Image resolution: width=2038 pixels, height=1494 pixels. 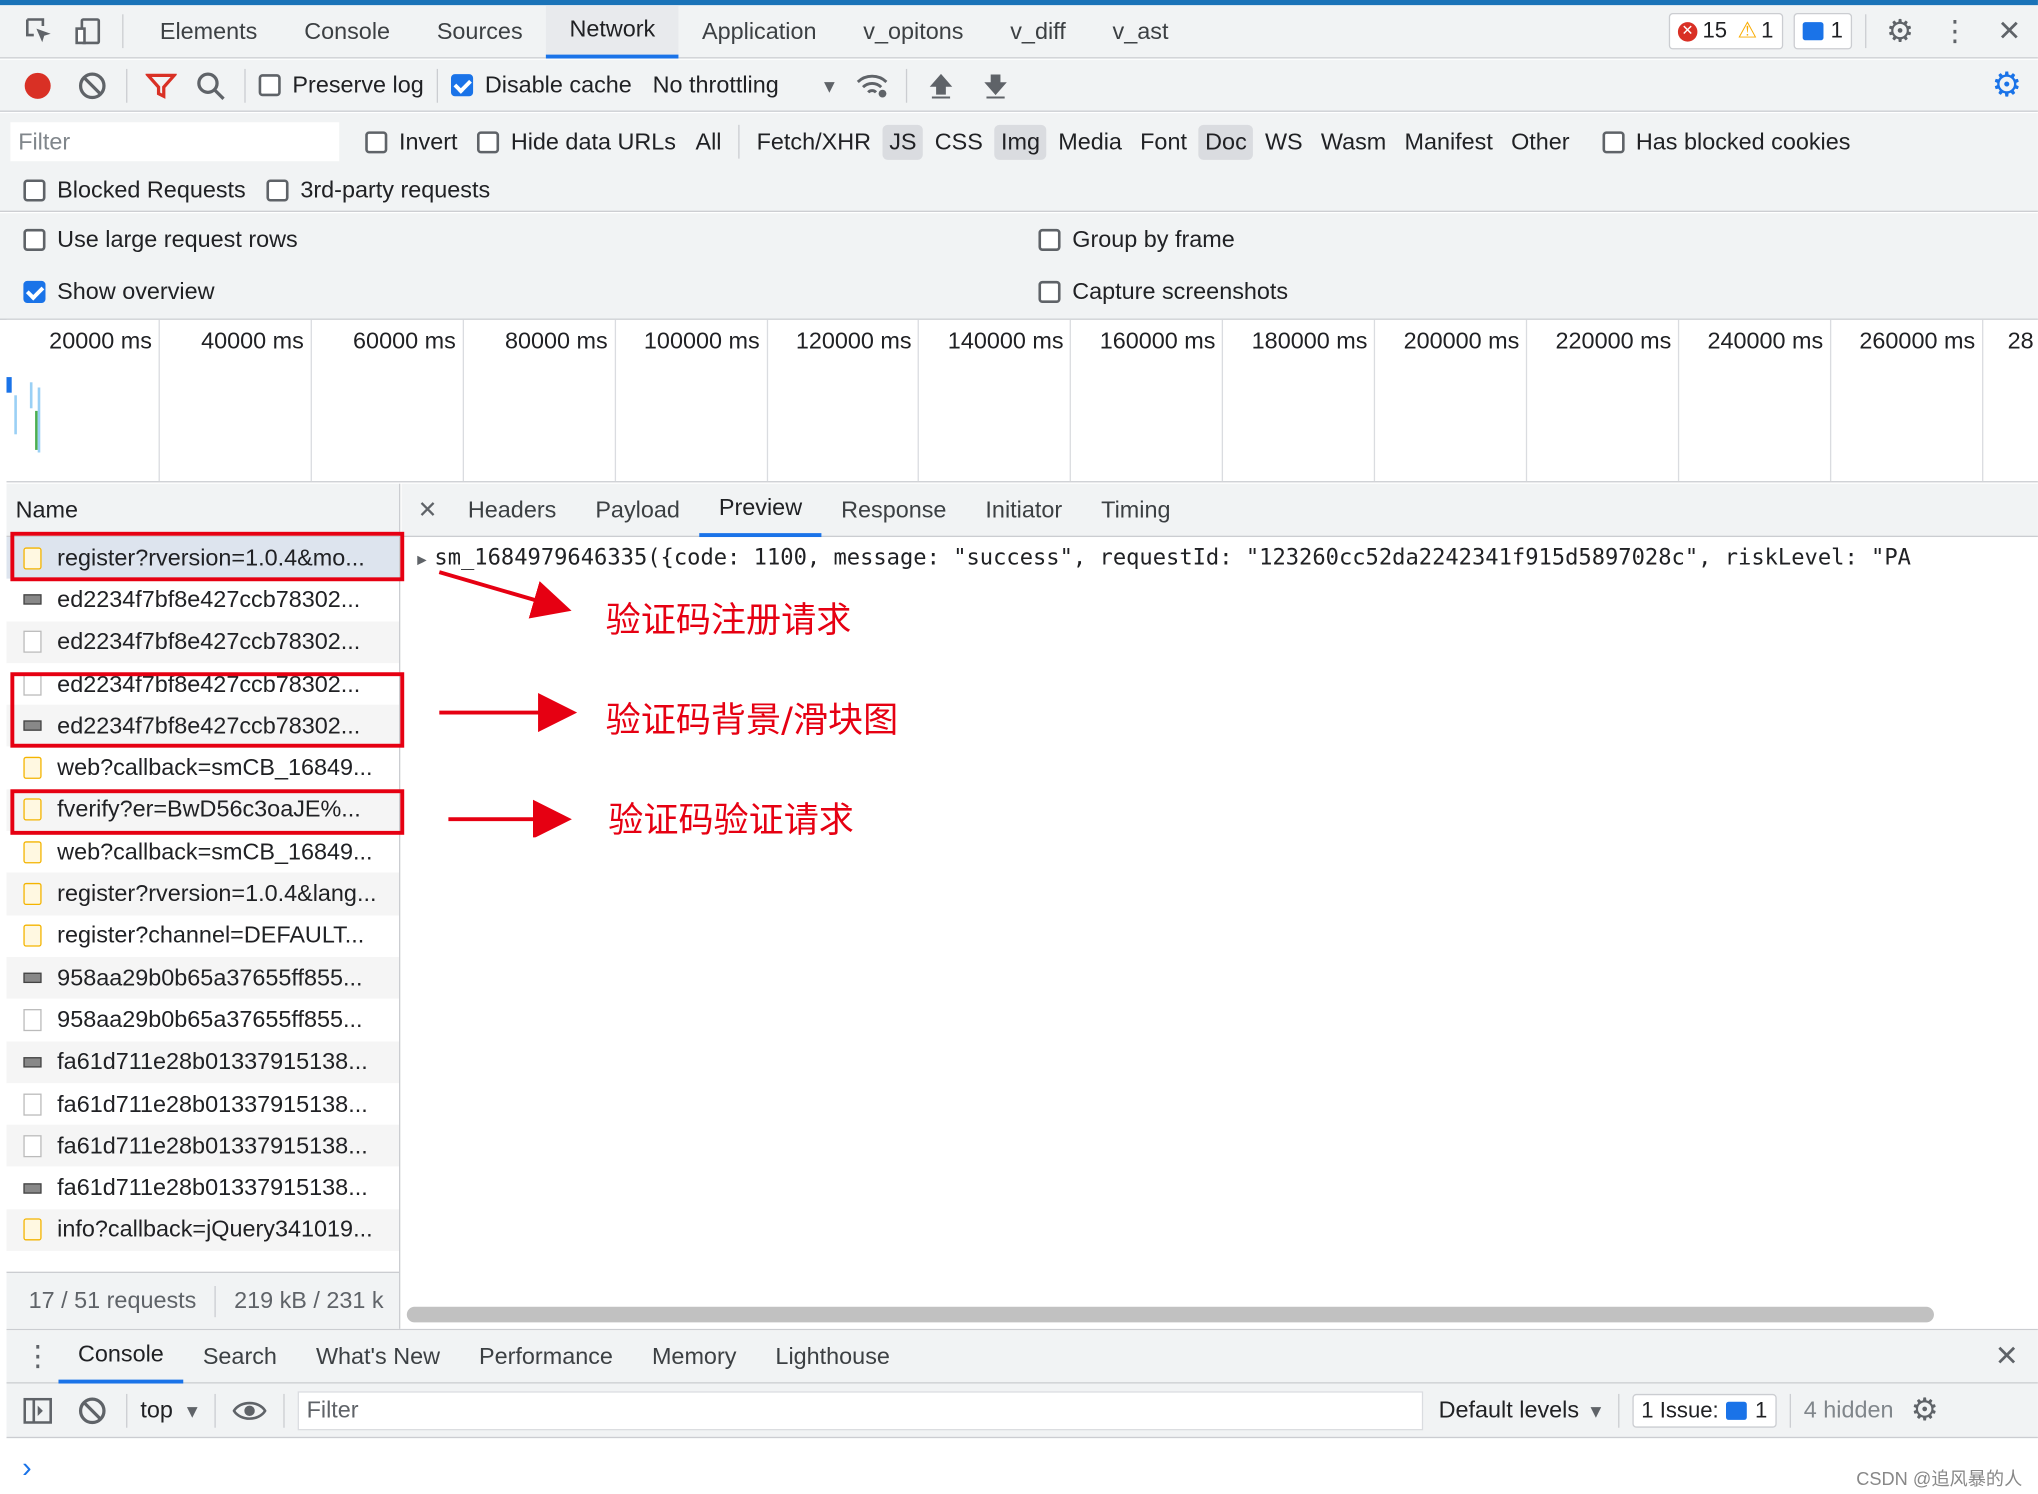 What do you see at coordinates (411, 141) in the screenshot?
I see `invert-checkbox: Invert` at bounding box center [411, 141].